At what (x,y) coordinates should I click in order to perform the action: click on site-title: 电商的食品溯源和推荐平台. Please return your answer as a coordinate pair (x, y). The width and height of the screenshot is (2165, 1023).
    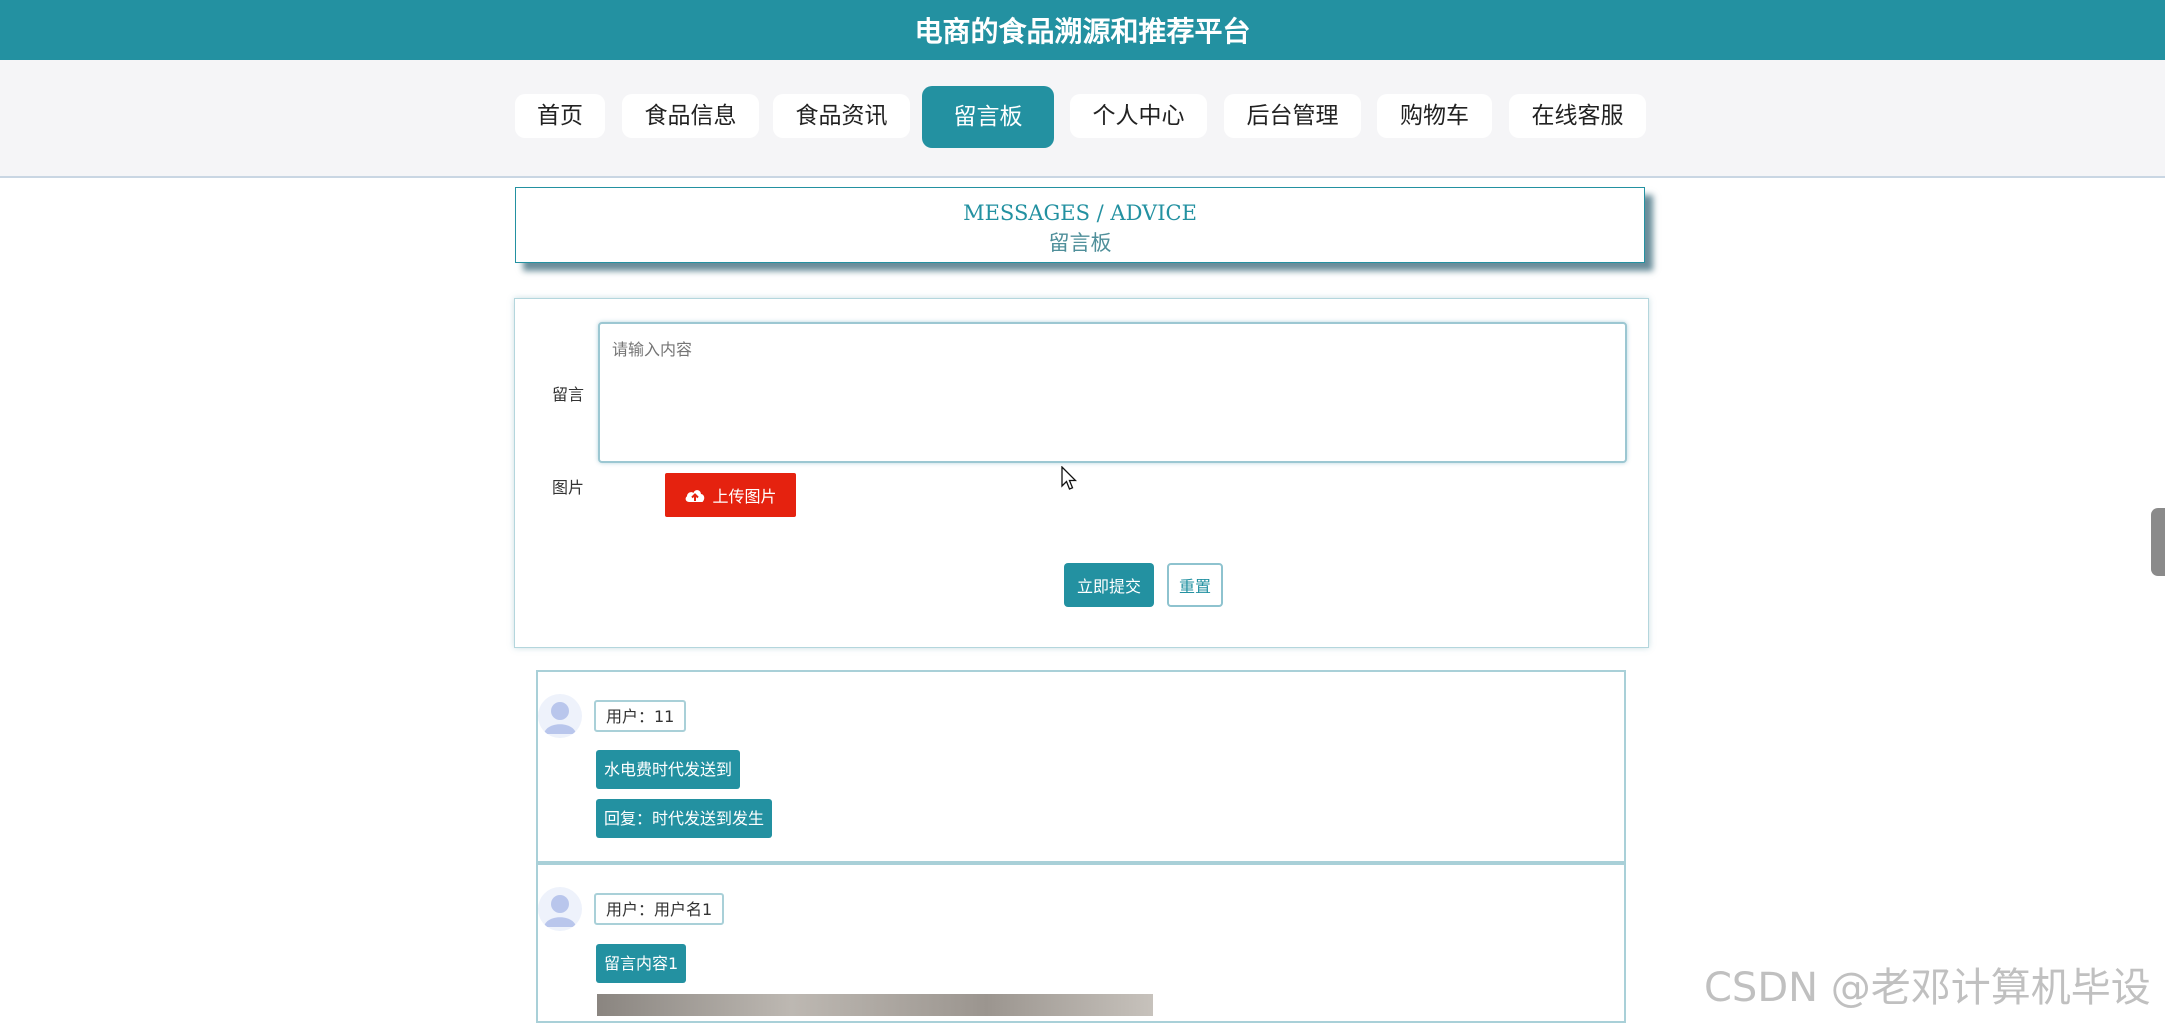
    Looking at the image, I should click on (1082, 31).